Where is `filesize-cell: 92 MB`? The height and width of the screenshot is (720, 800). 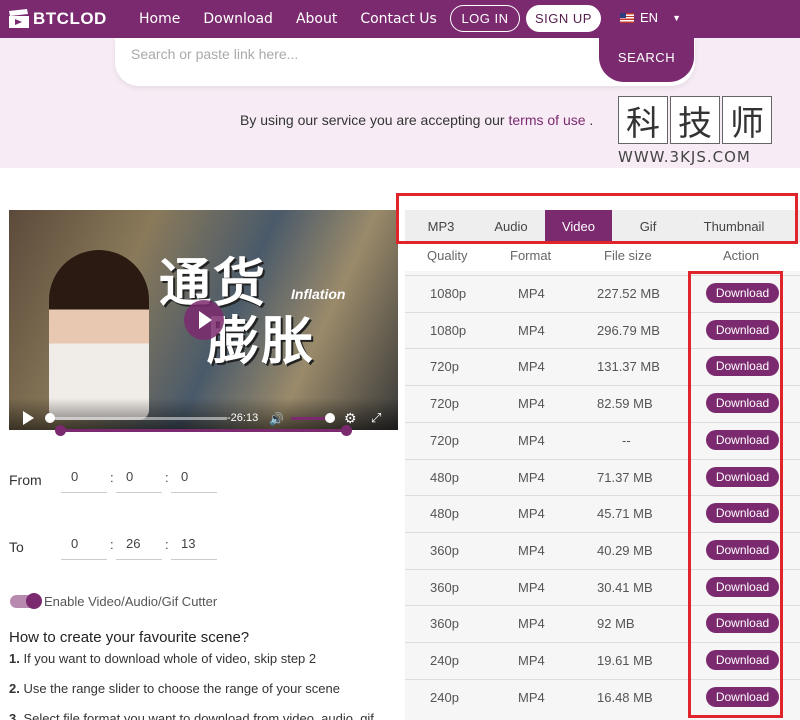 filesize-cell: 92 MB is located at coordinates (616, 624).